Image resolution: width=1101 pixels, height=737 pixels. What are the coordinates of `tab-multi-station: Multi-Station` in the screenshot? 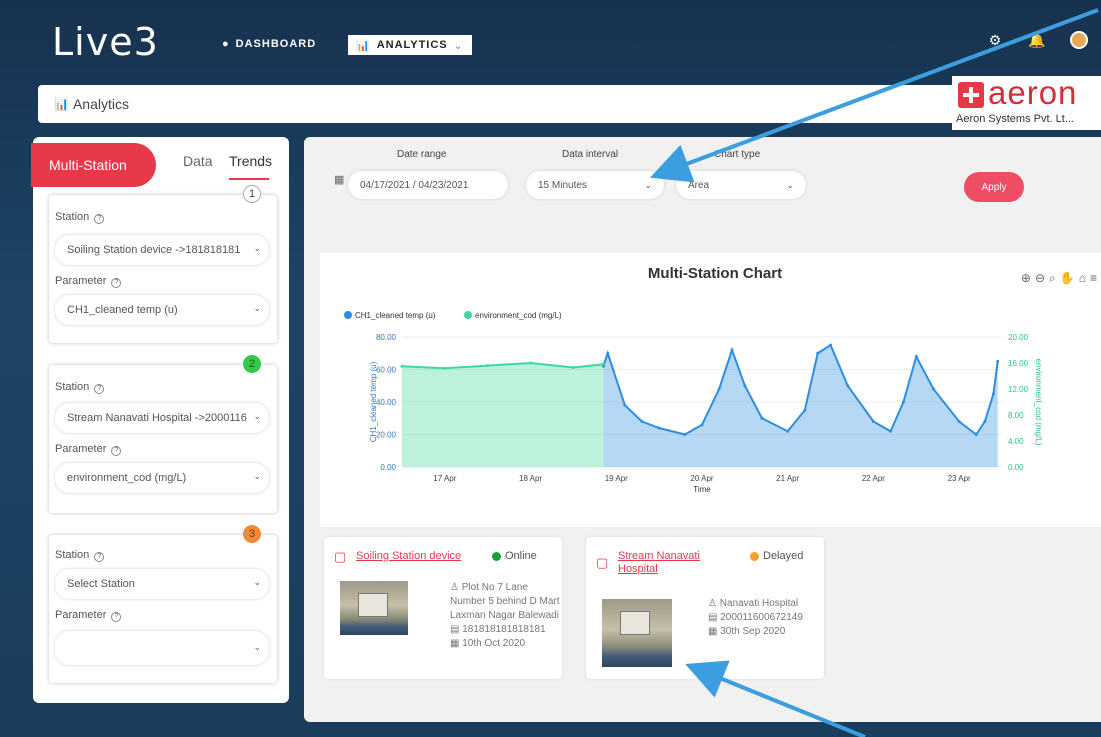 It's located at (93, 165).